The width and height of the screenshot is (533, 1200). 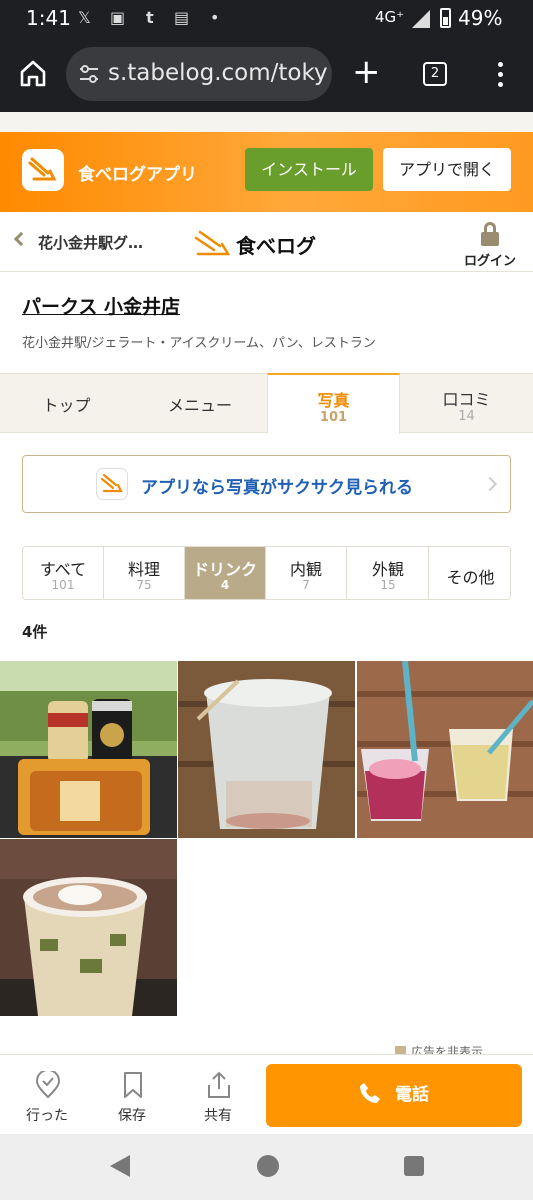 I want to click on status-bar: 1:41 𝕏 ▣ t ▤ • 4G⁺ 49%, so click(x=266, y=18).